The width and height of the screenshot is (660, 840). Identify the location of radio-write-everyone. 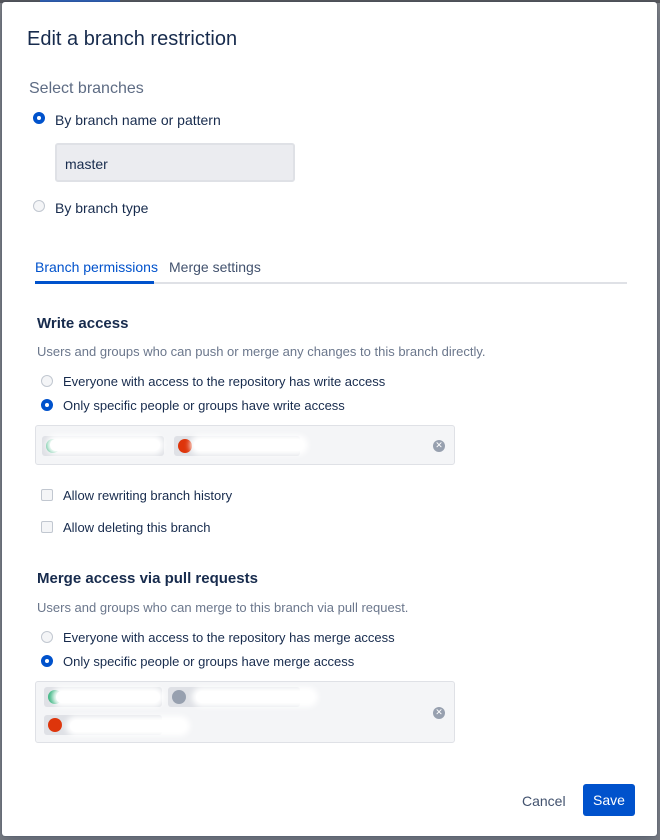
(47, 381).